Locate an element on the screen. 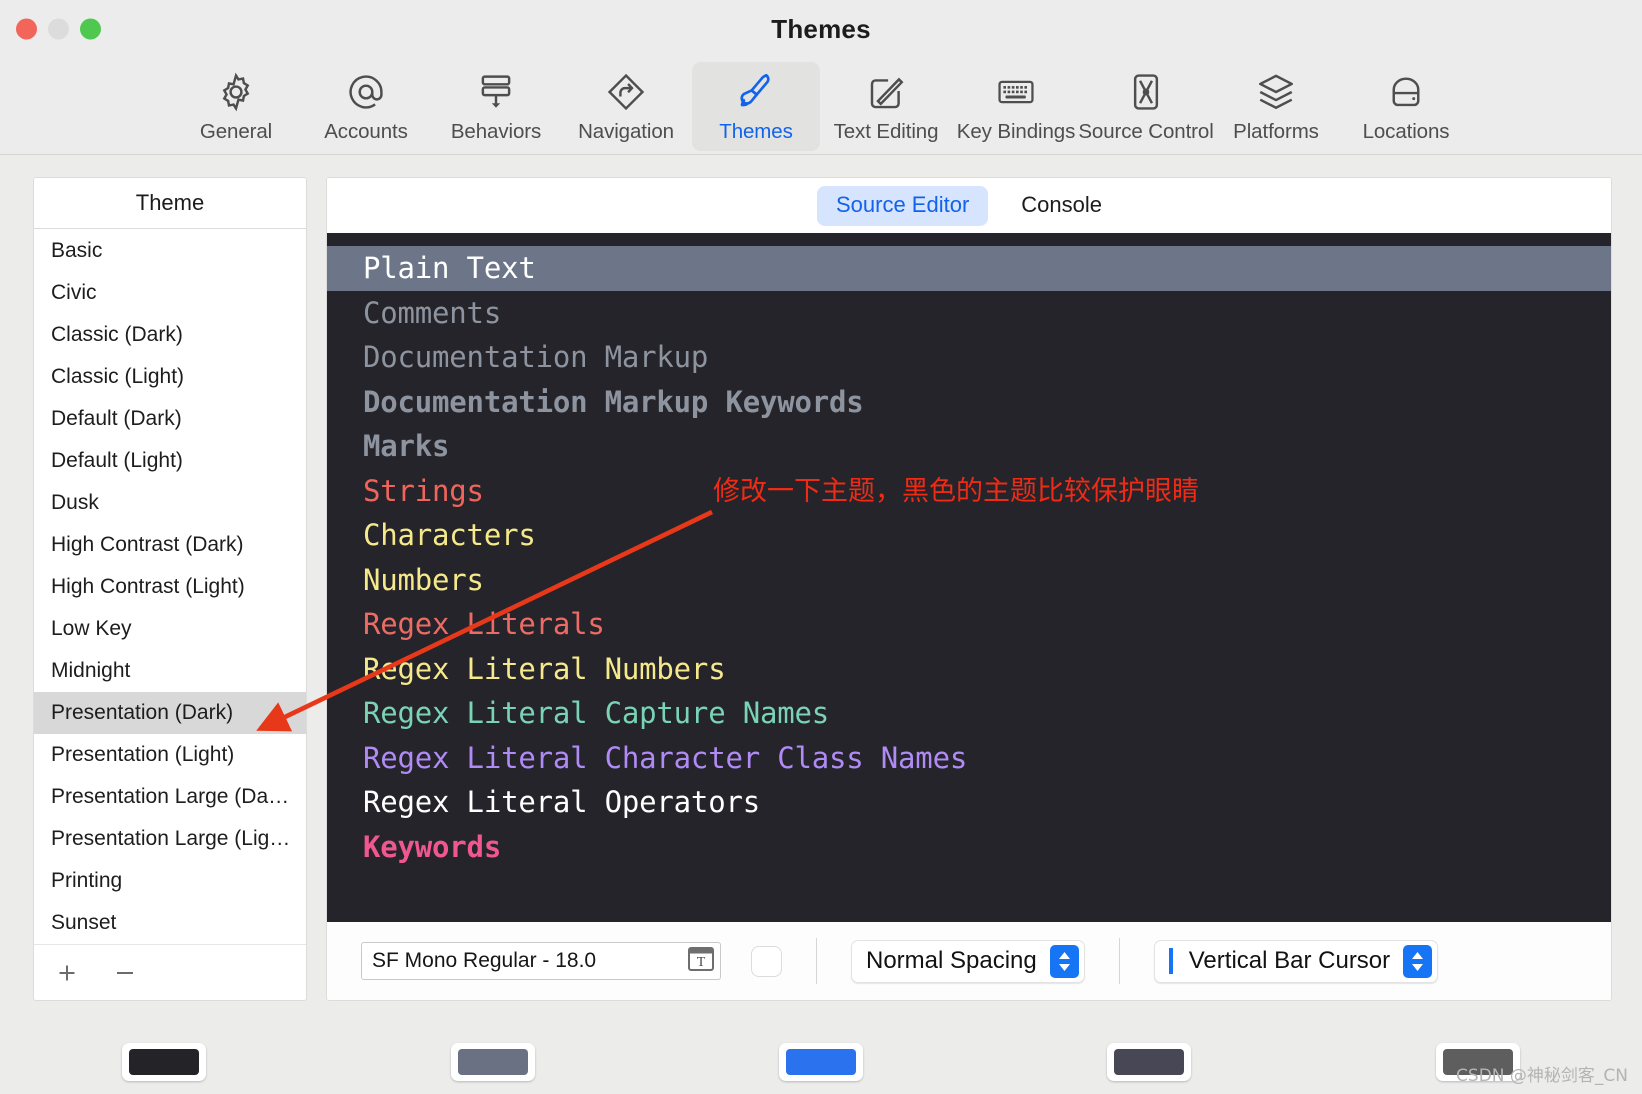  color-swatch-current-line is located at coordinates (1149, 1062).